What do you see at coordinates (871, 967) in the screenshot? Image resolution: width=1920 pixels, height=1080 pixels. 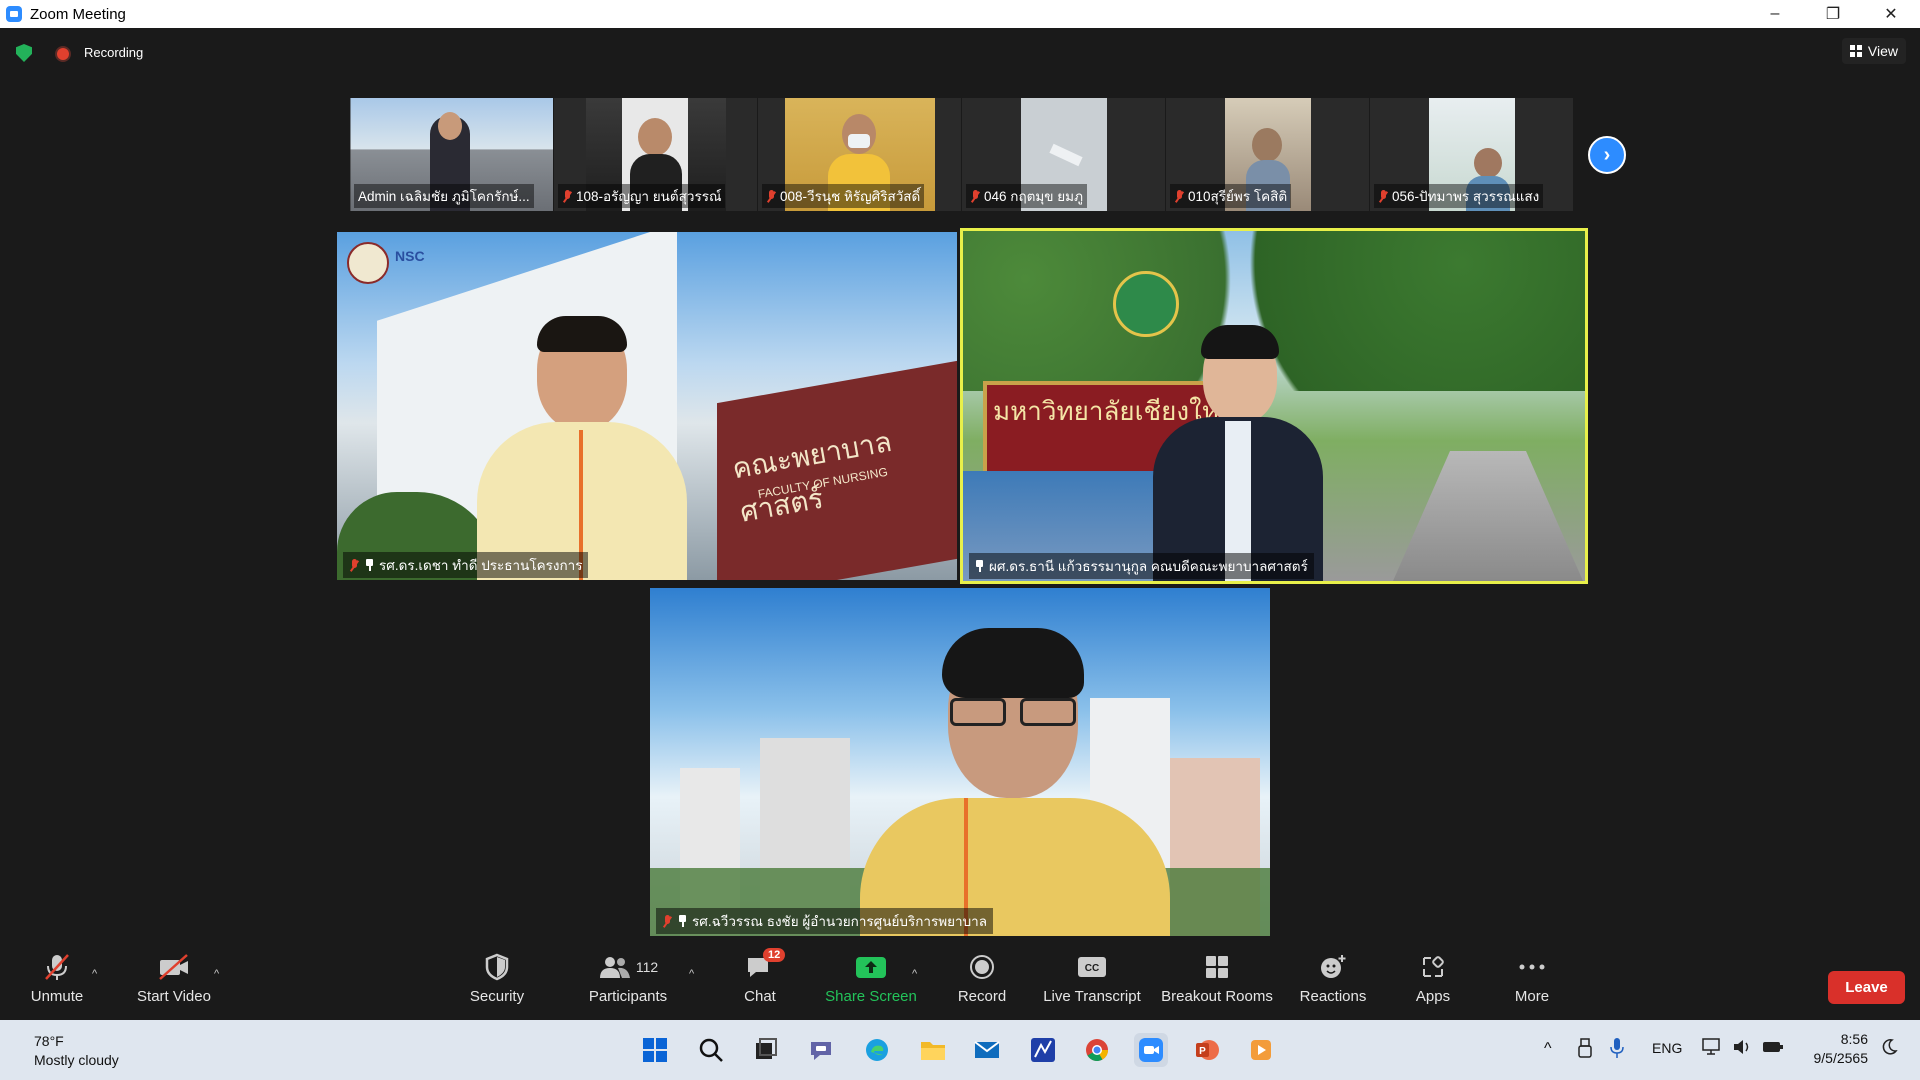 I see `share-screen-icon` at bounding box center [871, 967].